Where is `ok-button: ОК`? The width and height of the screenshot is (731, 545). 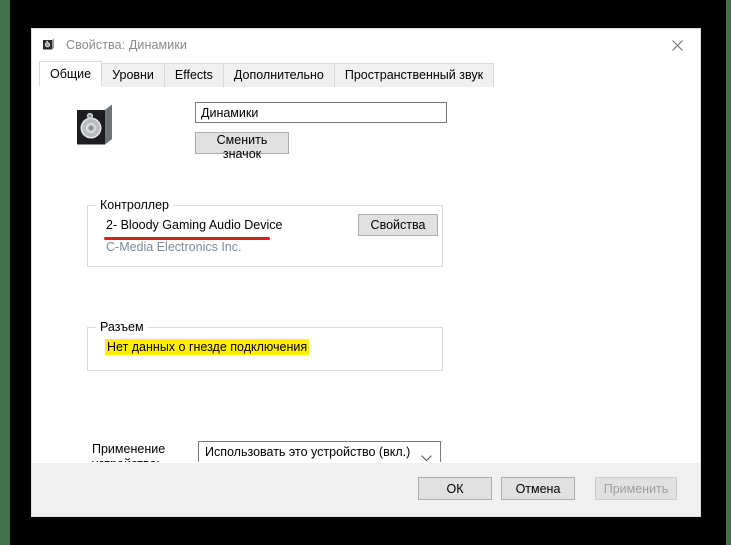 ok-button: ОК is located at coordinates (455, 488).